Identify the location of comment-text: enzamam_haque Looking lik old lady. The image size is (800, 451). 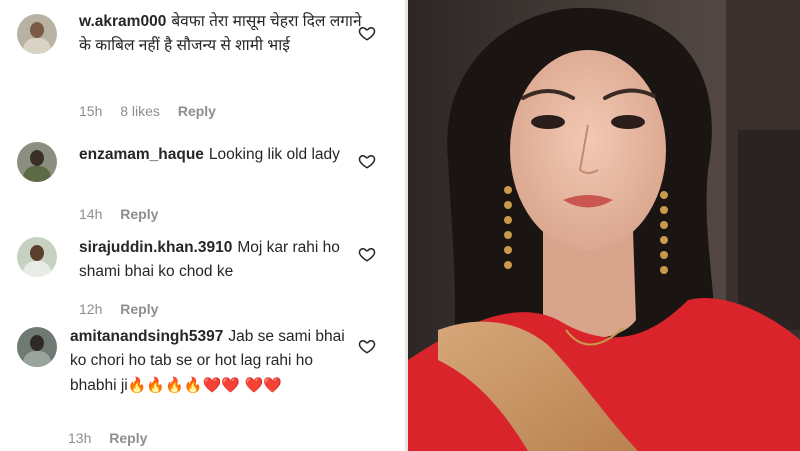
(221, 155).